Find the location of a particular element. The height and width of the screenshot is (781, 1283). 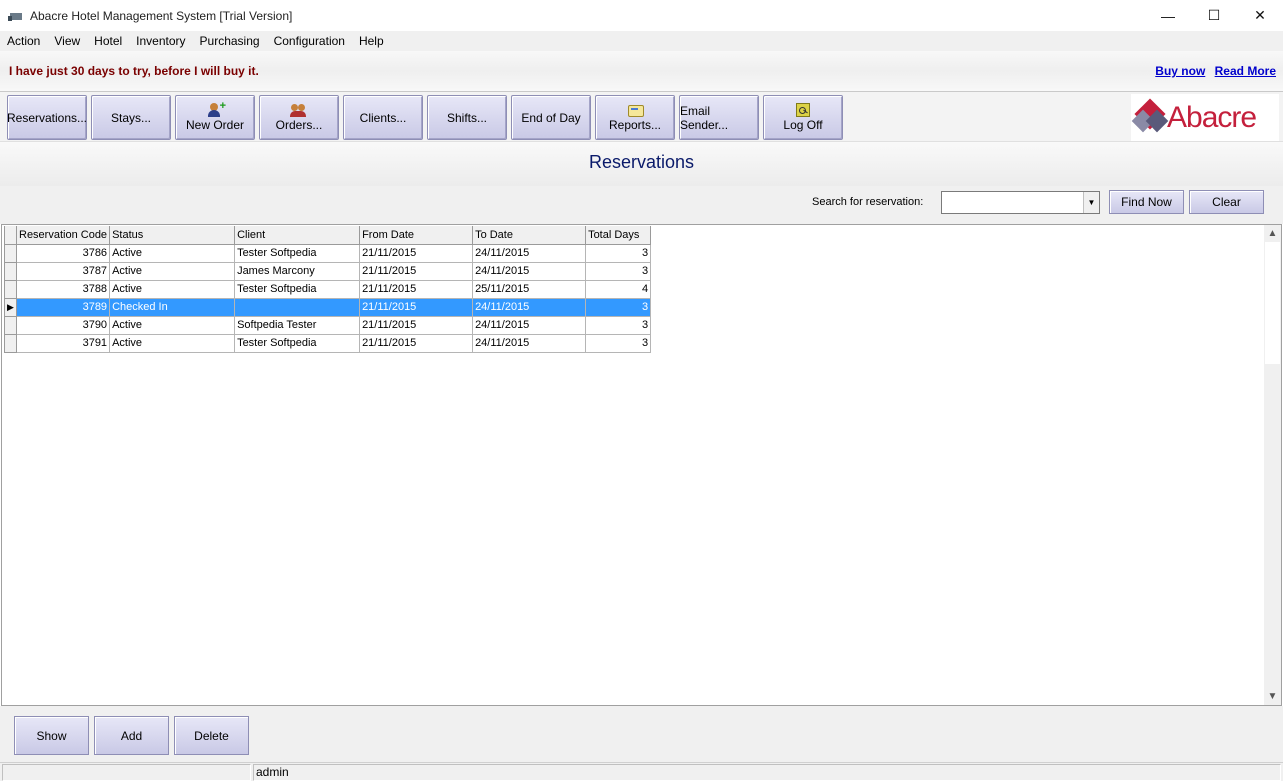

menu-inventory: Inventory is located at coordinates (160, 41).